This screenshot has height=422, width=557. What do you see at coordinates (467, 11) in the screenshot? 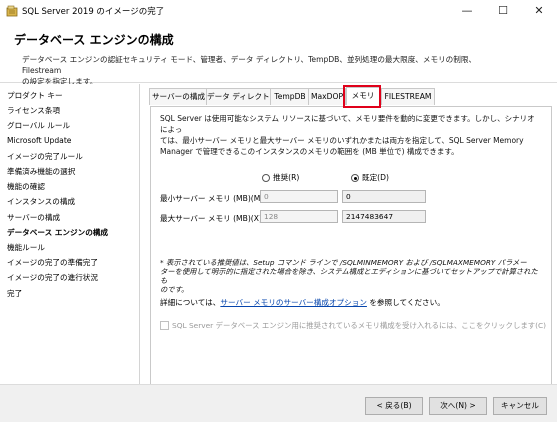
I see `minimize-button: —` at bounding box center [467, 11].